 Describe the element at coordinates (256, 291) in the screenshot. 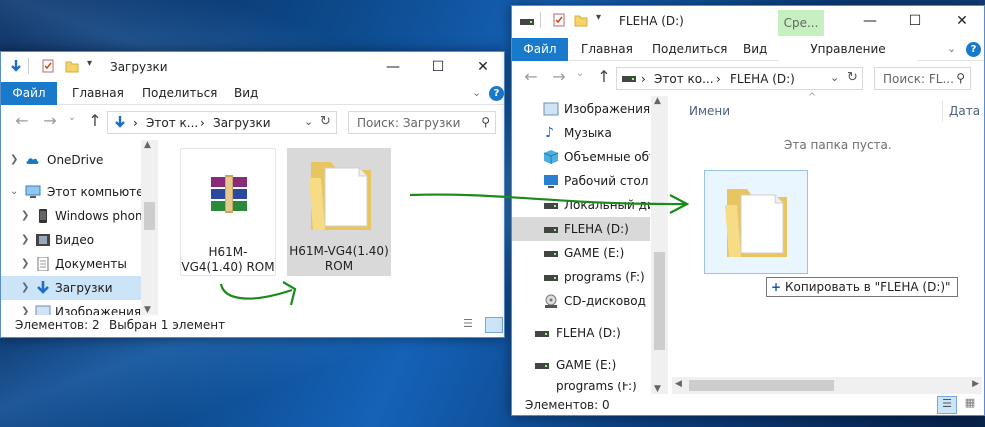

I see `drag-arrow-short` at that location.